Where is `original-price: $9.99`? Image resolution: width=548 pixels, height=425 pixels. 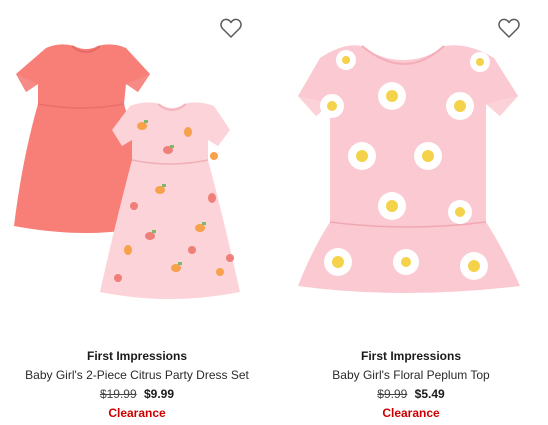 original-price: $9.99 is located at coordinates (392, 394).